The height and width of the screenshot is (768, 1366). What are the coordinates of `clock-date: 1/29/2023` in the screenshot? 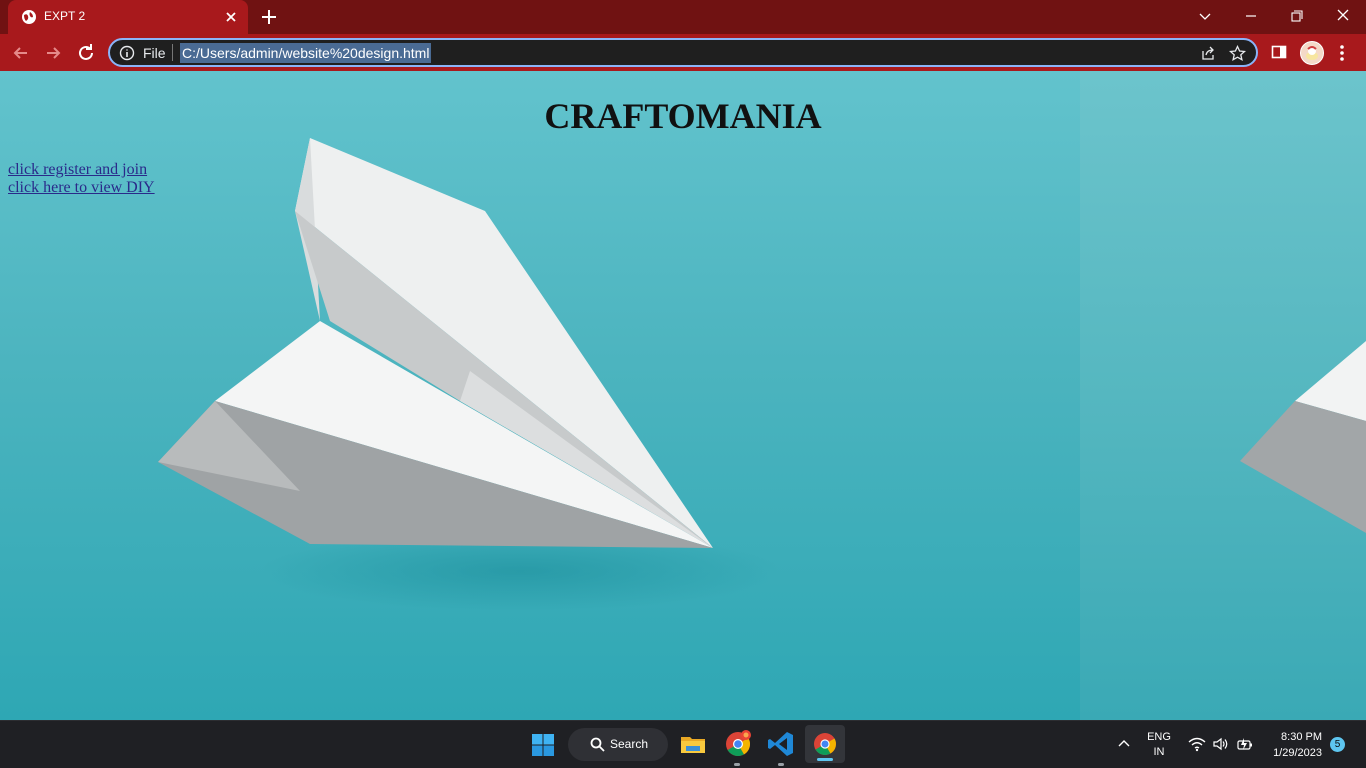 It's located at (1297, 753).